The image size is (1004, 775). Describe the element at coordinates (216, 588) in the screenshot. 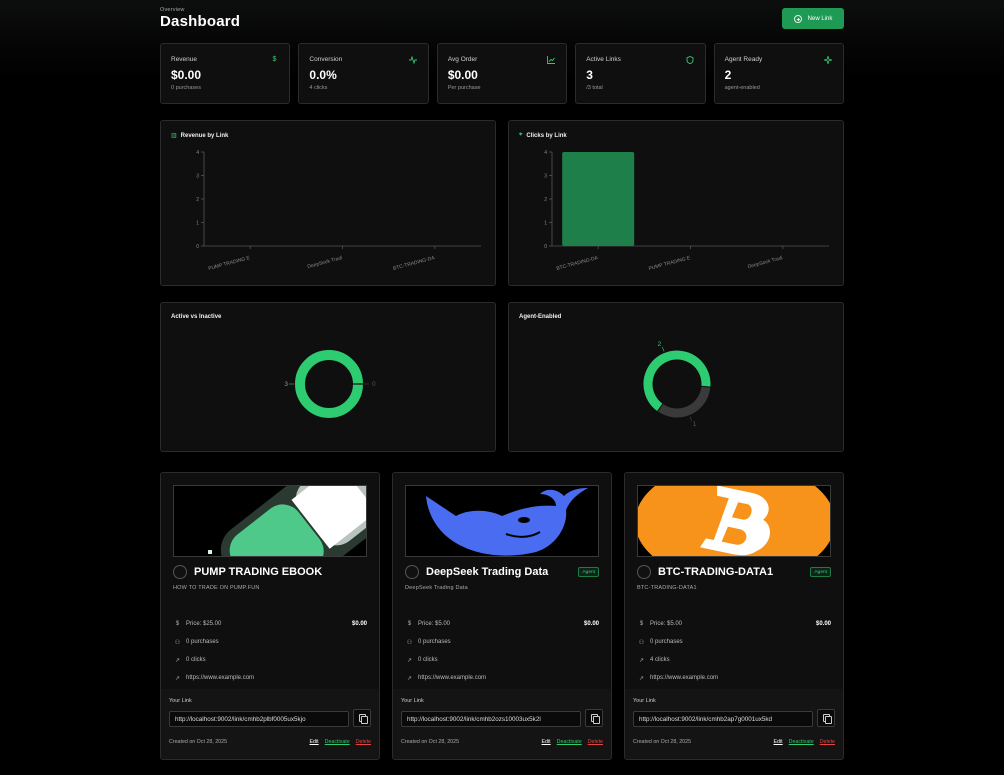

I see `product-description: HOW TO TRADE ON PUMP.FUN` at that location.